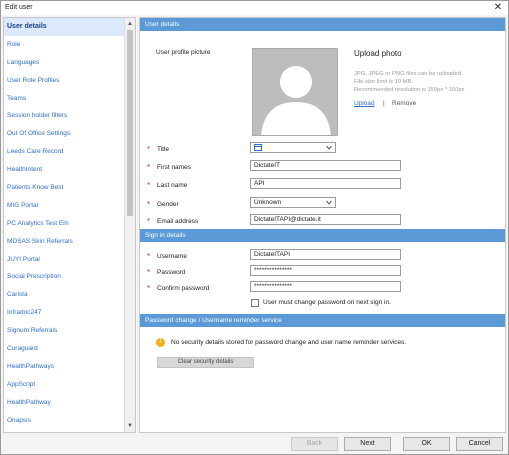 The height and width of the screenshot is (455, 509). What do you see at coordinates (172, 185) in the screenshot?
I see `last-name-label: Last name` at bounding box center [172, 185].